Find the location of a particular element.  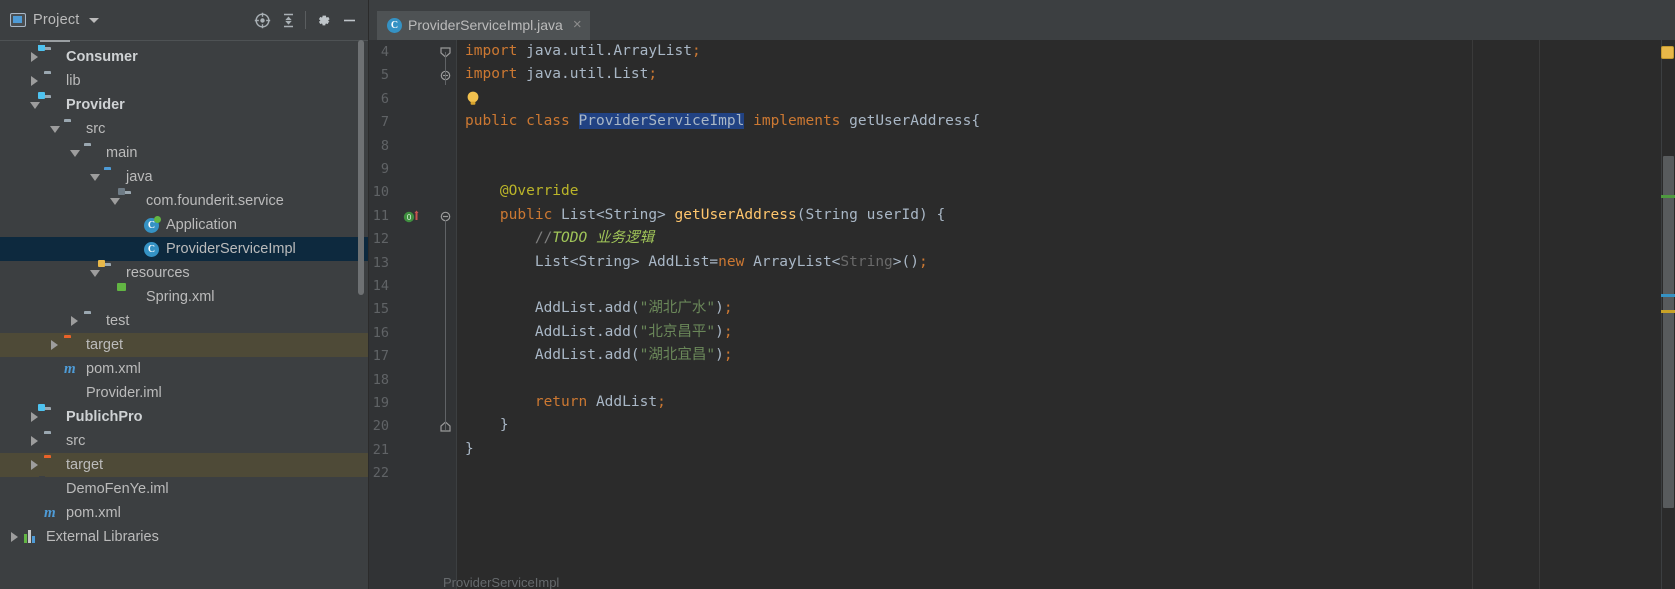

info-marker is located at coordinates (1668, 295).